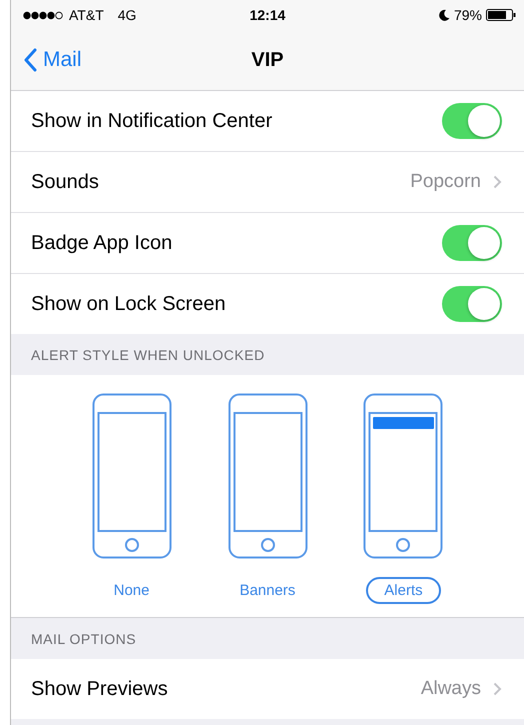  I want to click on settings-row: Show Previews Always, so click(267, 689).